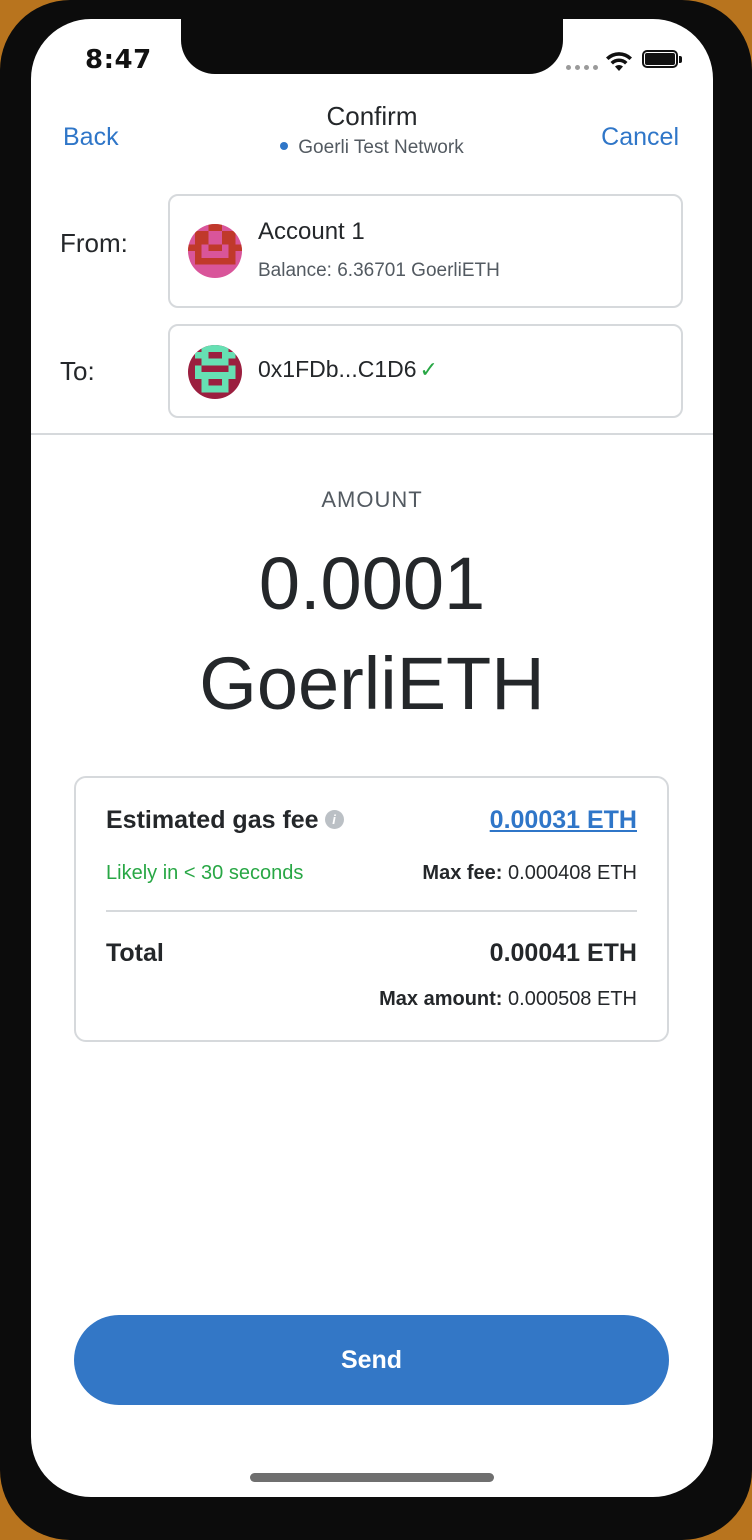 Image resolution: width=752 pixels, height=1540 pixels. I want to click on max-fee-value: 0.000408 ETH, so click(572, 873).